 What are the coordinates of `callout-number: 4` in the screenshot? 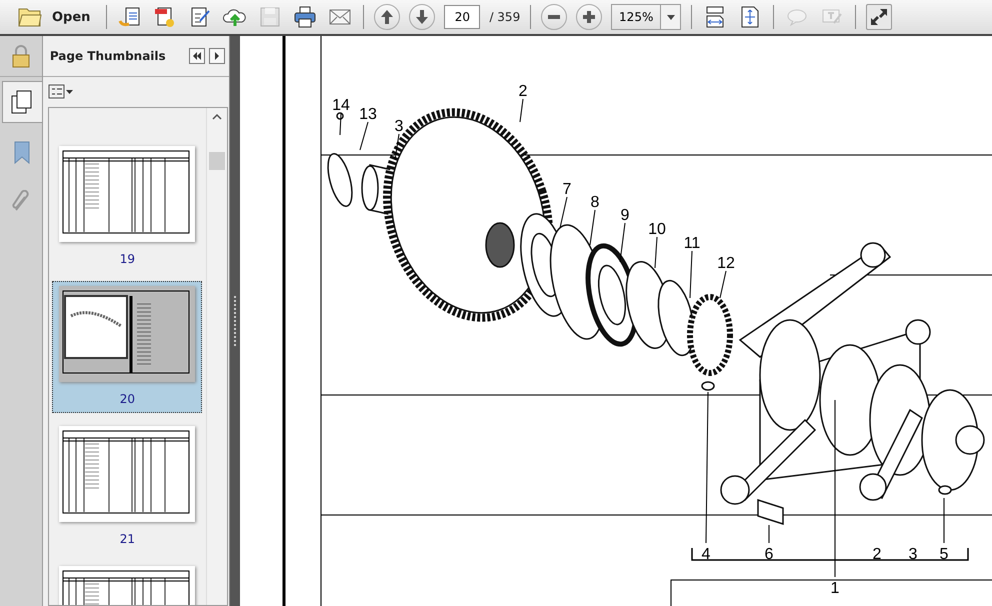 It's located at (706, 554).